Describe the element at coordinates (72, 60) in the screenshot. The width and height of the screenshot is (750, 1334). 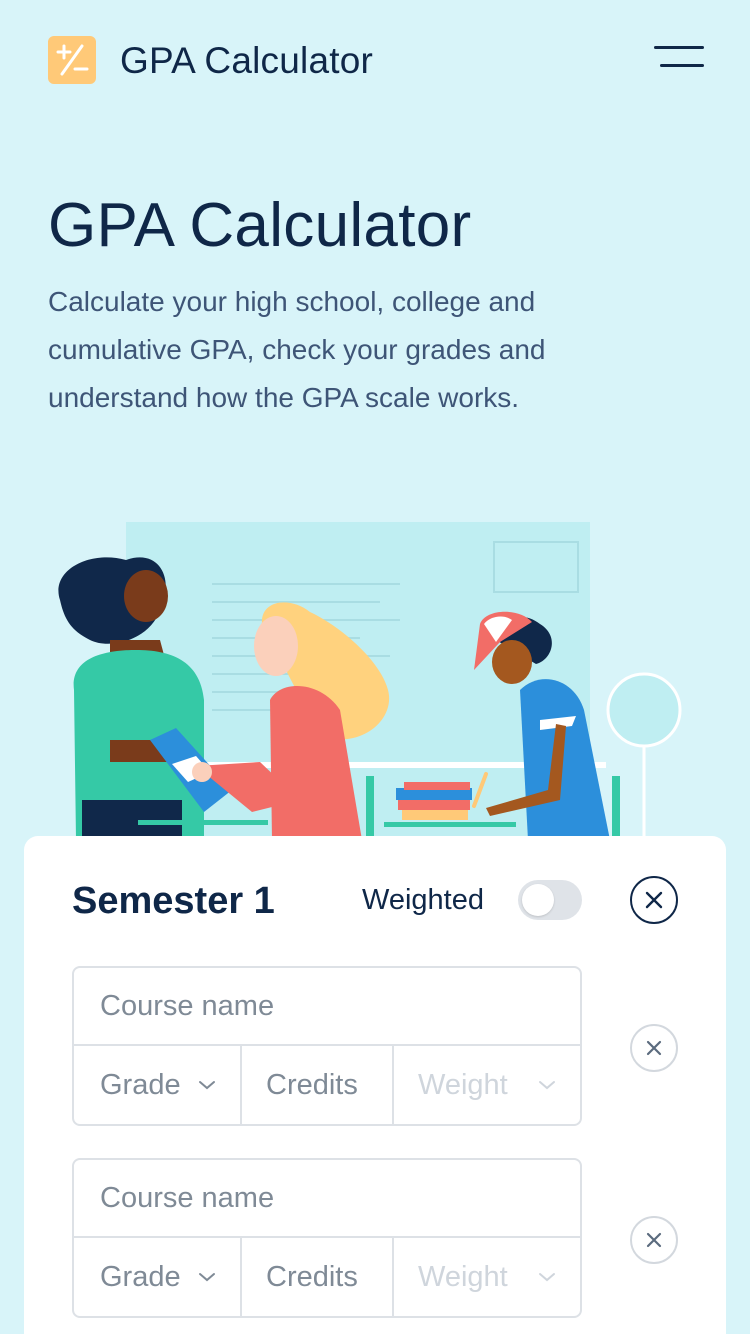
I see `plus-minus-icon` at that location.